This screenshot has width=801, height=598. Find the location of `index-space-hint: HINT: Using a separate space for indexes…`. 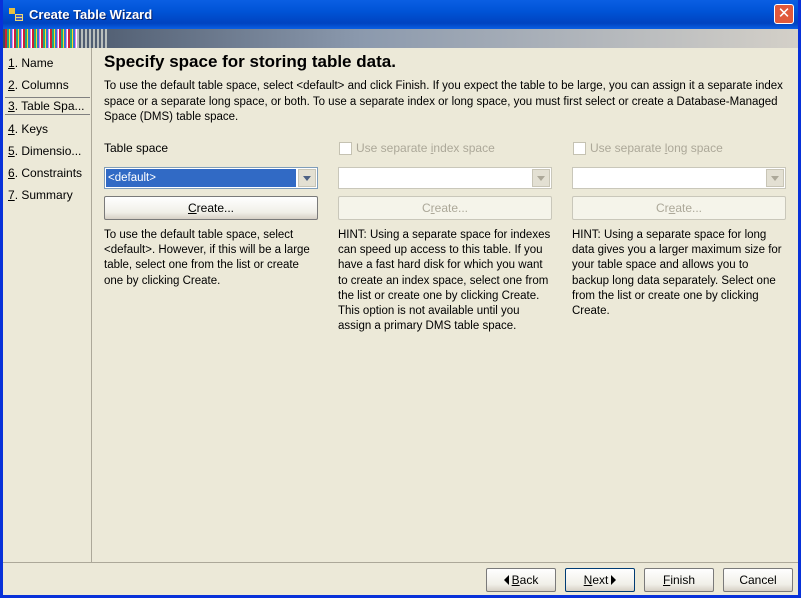

index-space-hint: HINT: Using a separate space for indexes… is located at coordinates (444, 281).